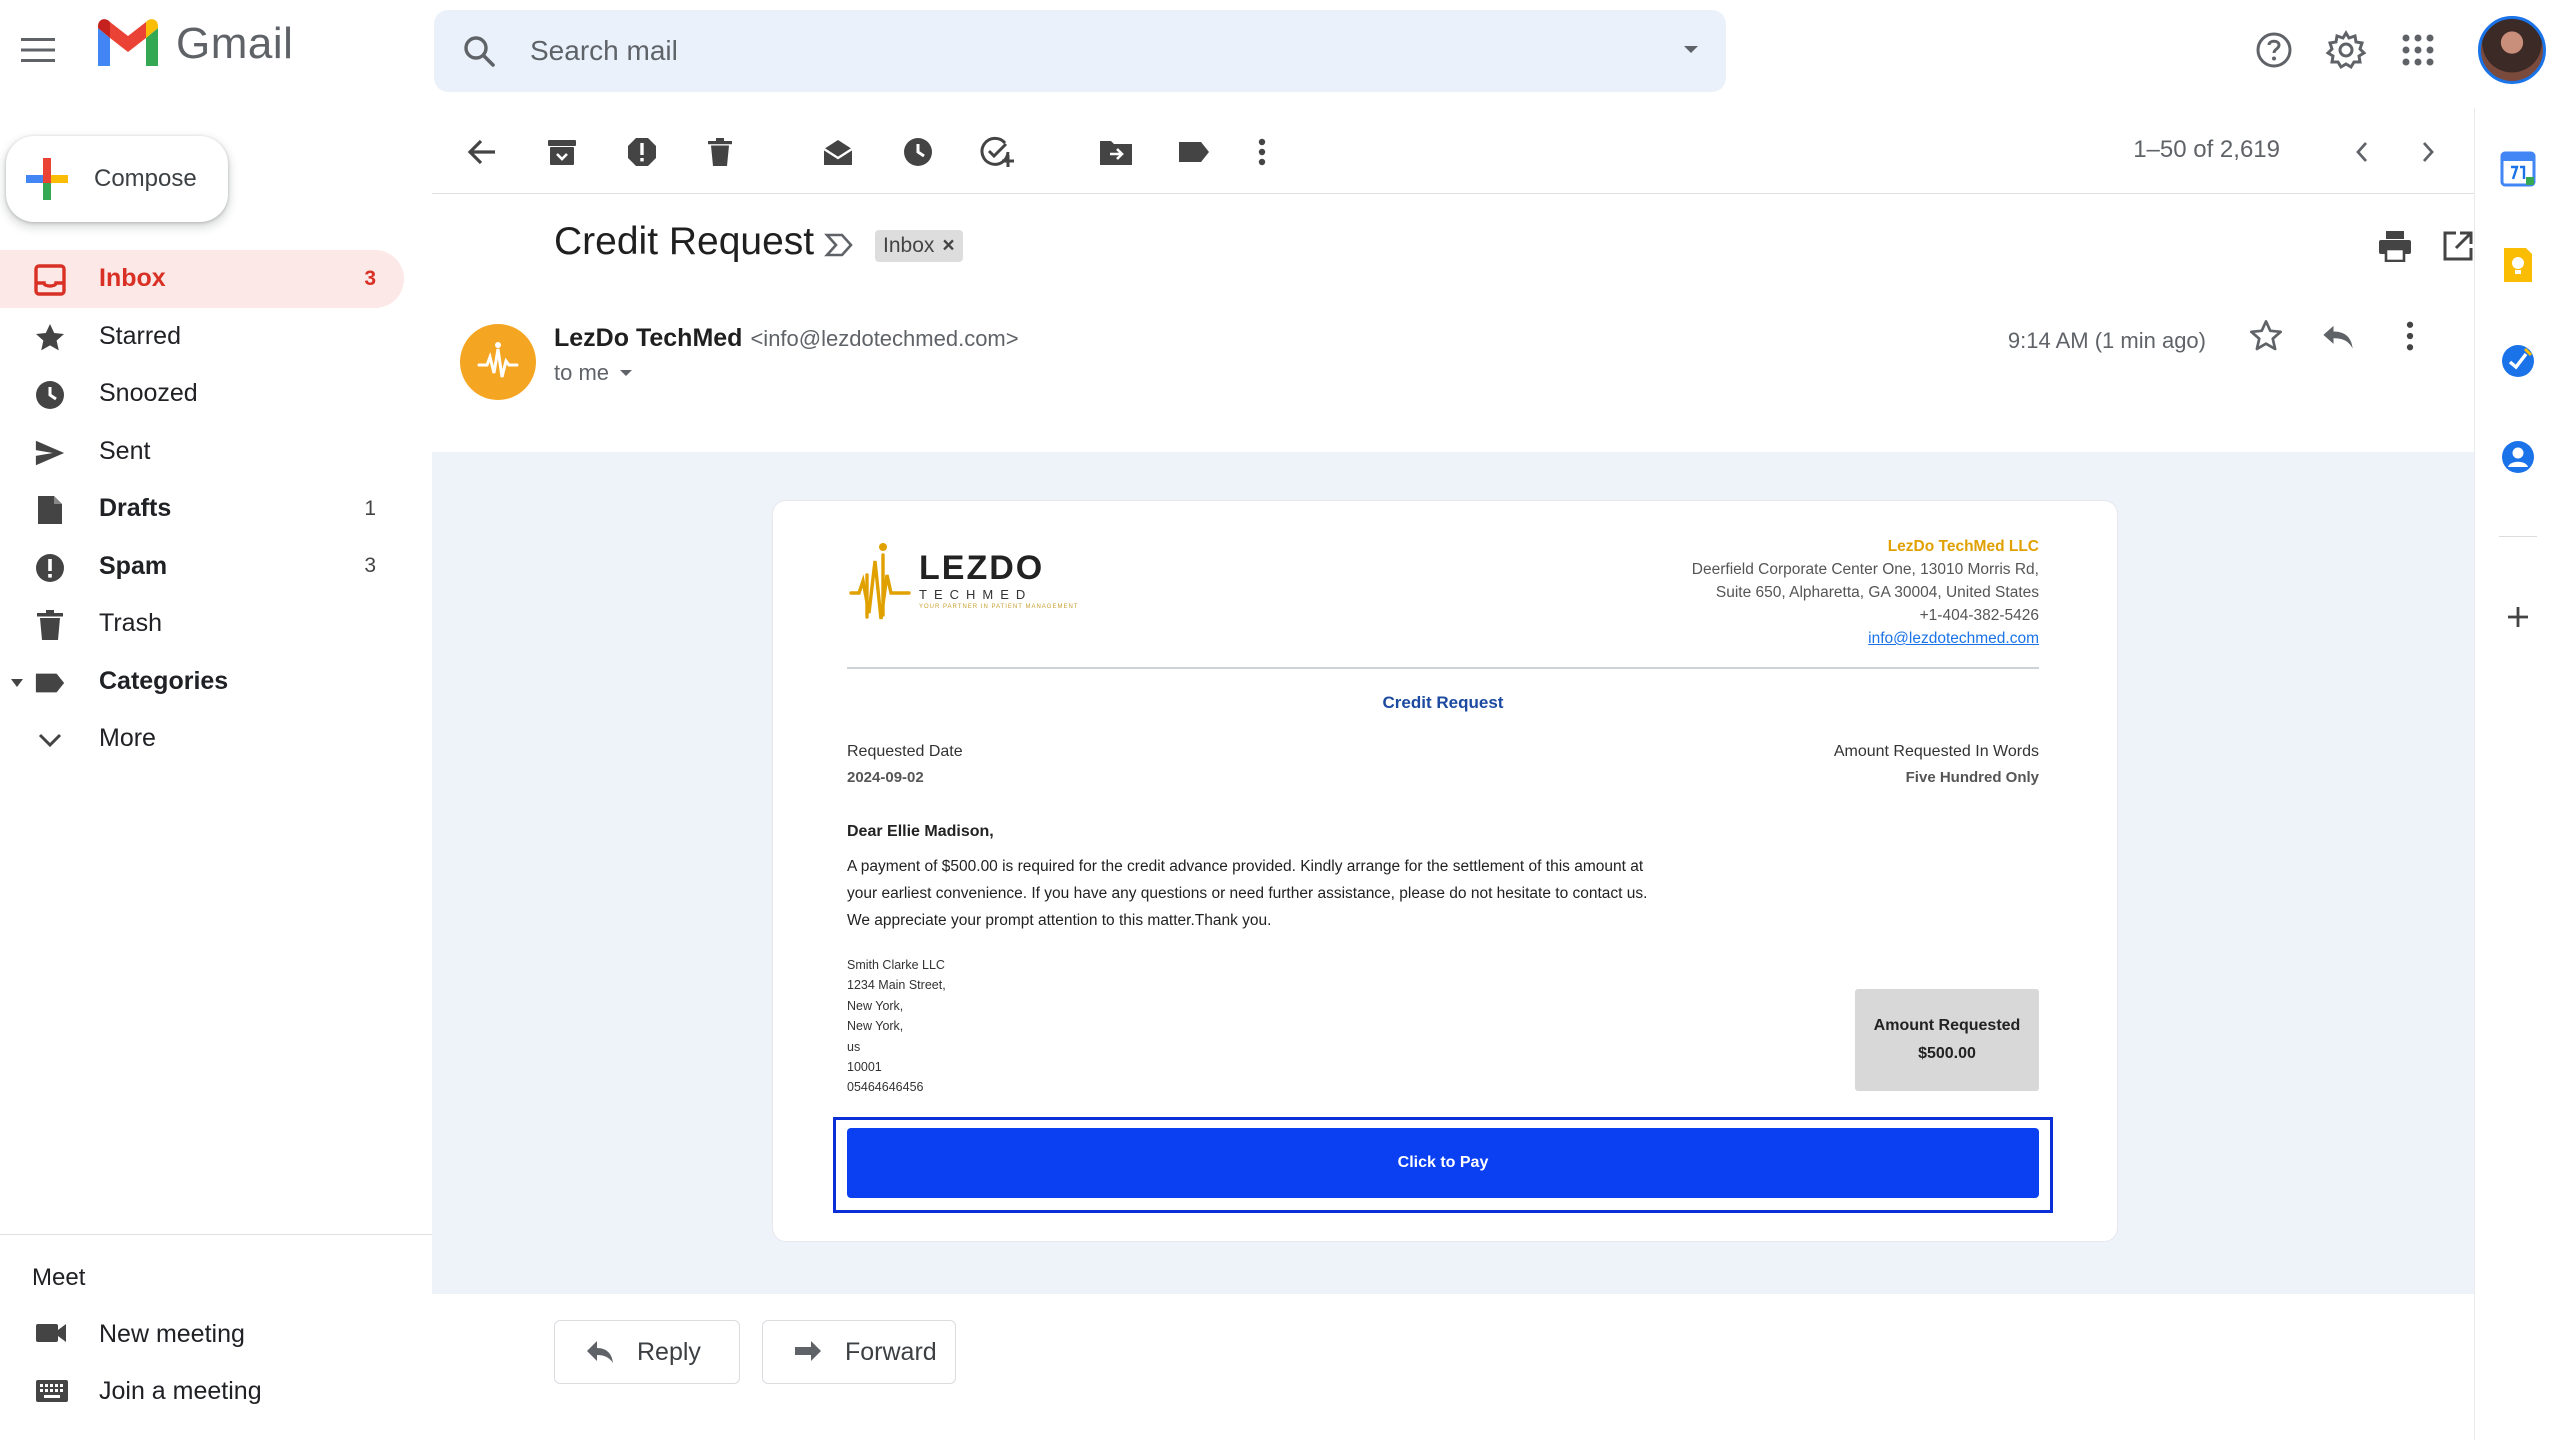 The image size is (2560, 1440). Describe the element at coordinates (884, 338) in the screenshot. I see `sender-email: <info@lezdotechmed.com>` at that location.